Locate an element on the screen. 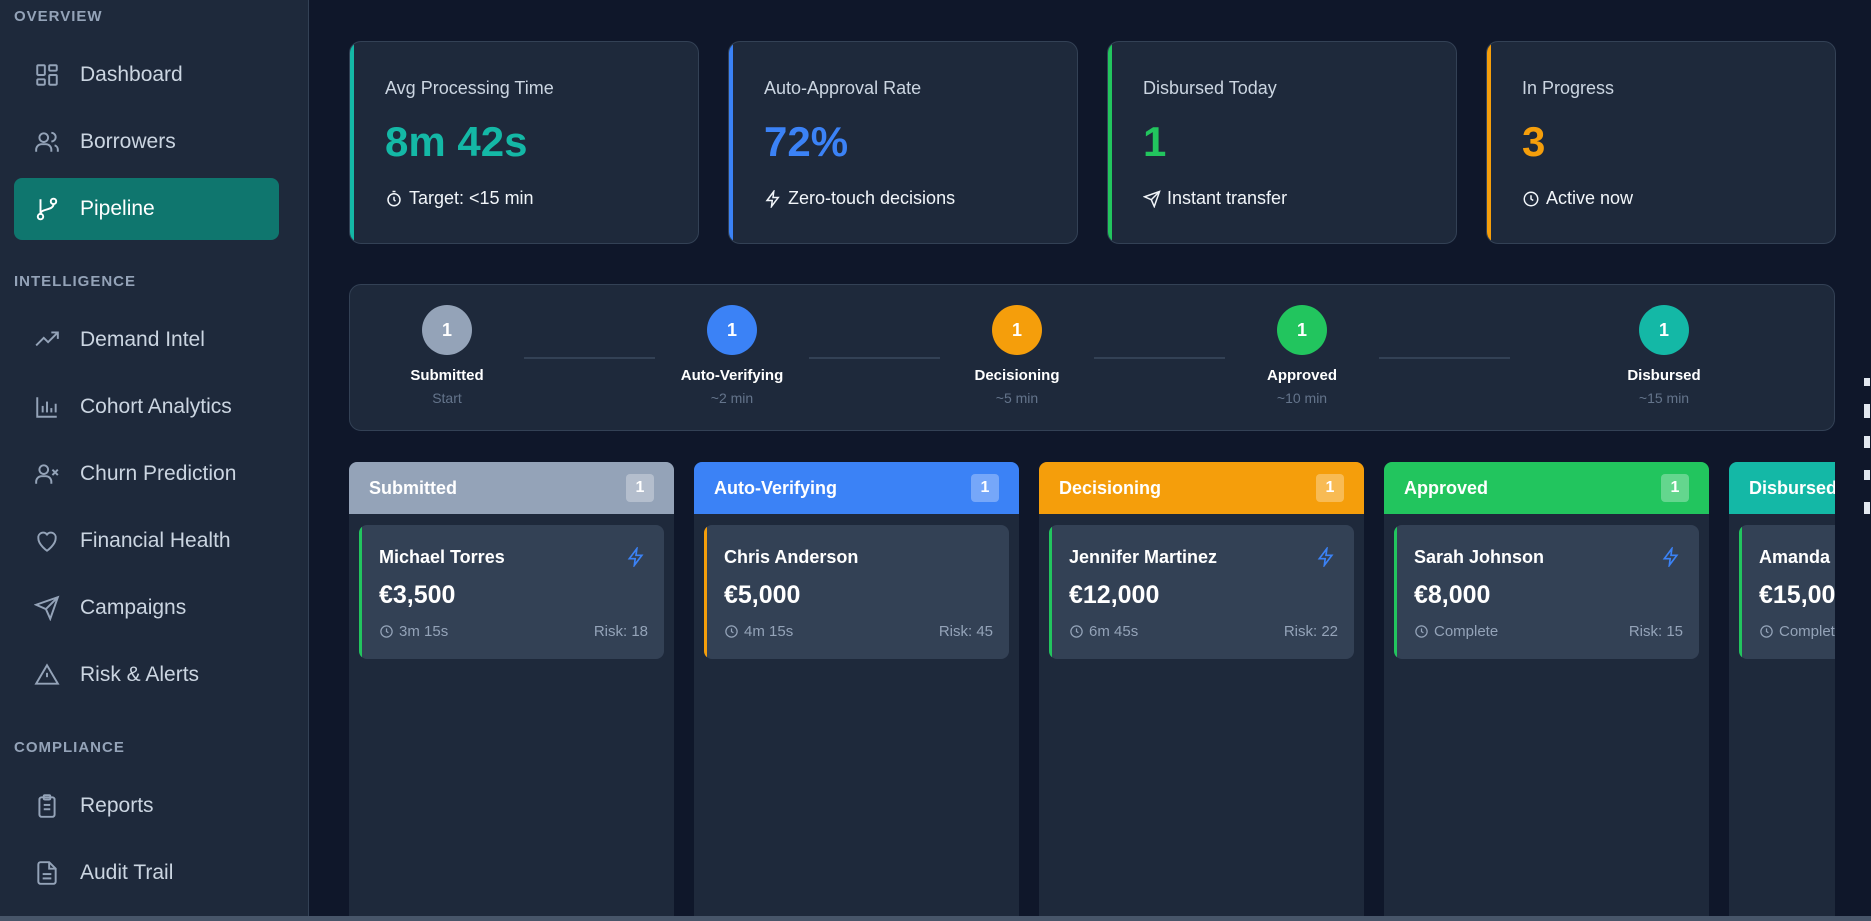 This screenshot has height=921, width=1871. elapsed-time: Complet is located at coordinates (1797, 631).